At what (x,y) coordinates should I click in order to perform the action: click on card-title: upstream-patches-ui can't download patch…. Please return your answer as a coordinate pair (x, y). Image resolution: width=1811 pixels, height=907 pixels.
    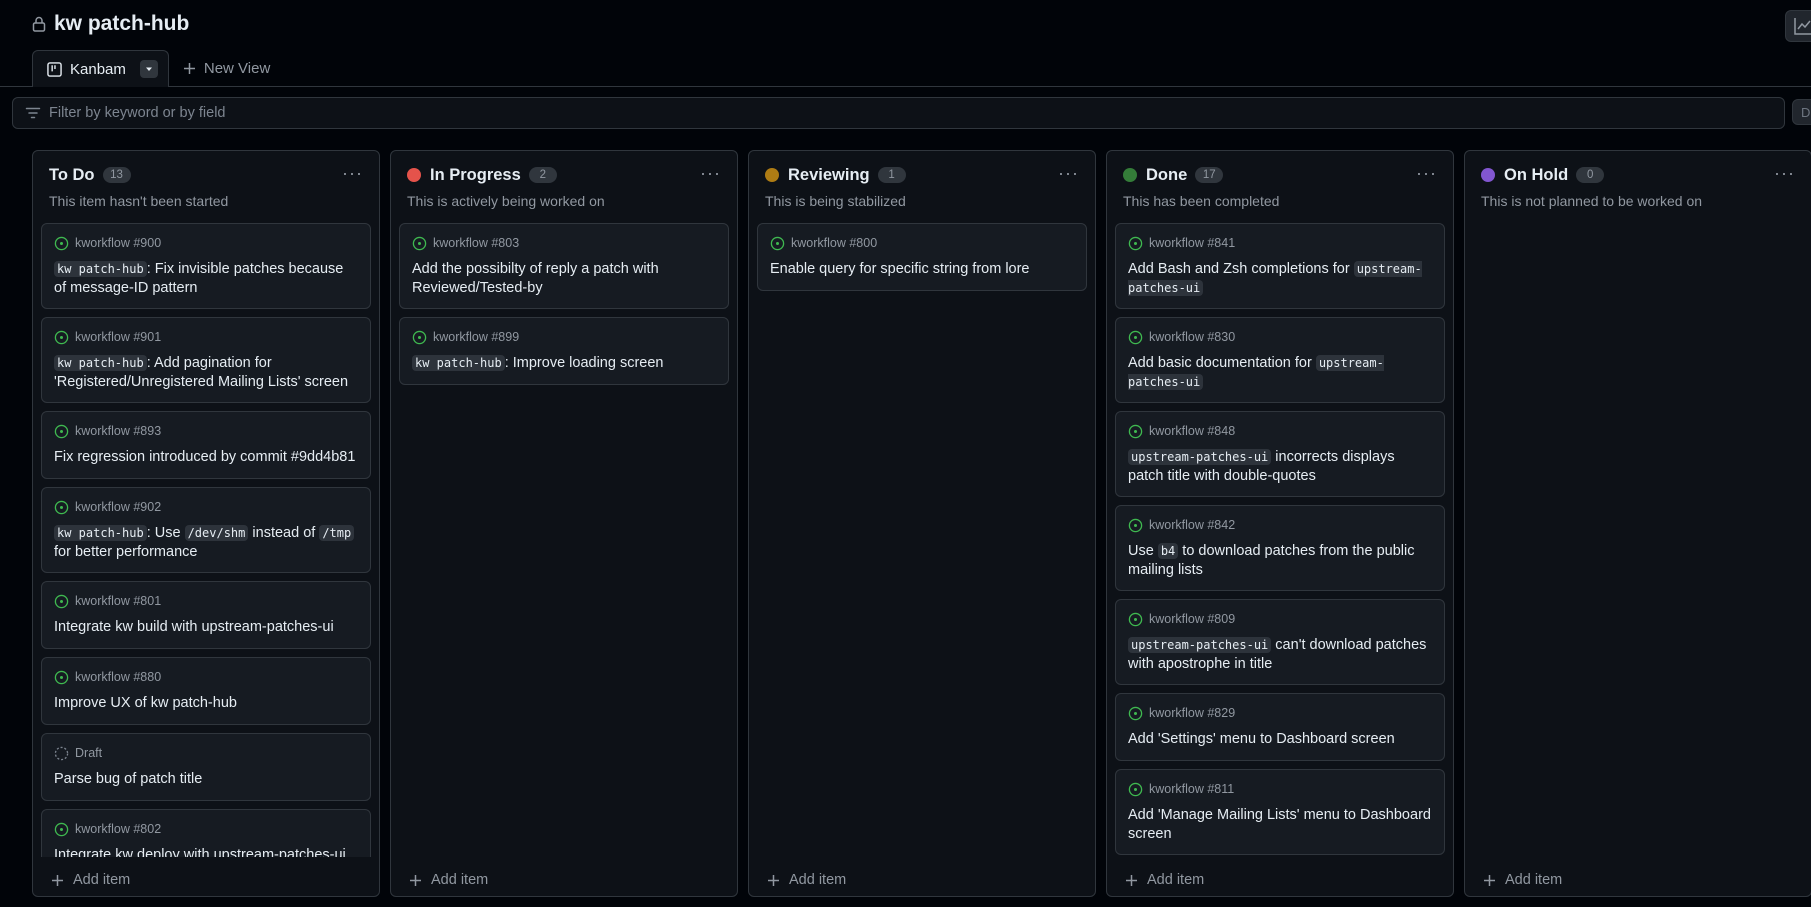
    Looking at the image, I should click on (1280, 654).